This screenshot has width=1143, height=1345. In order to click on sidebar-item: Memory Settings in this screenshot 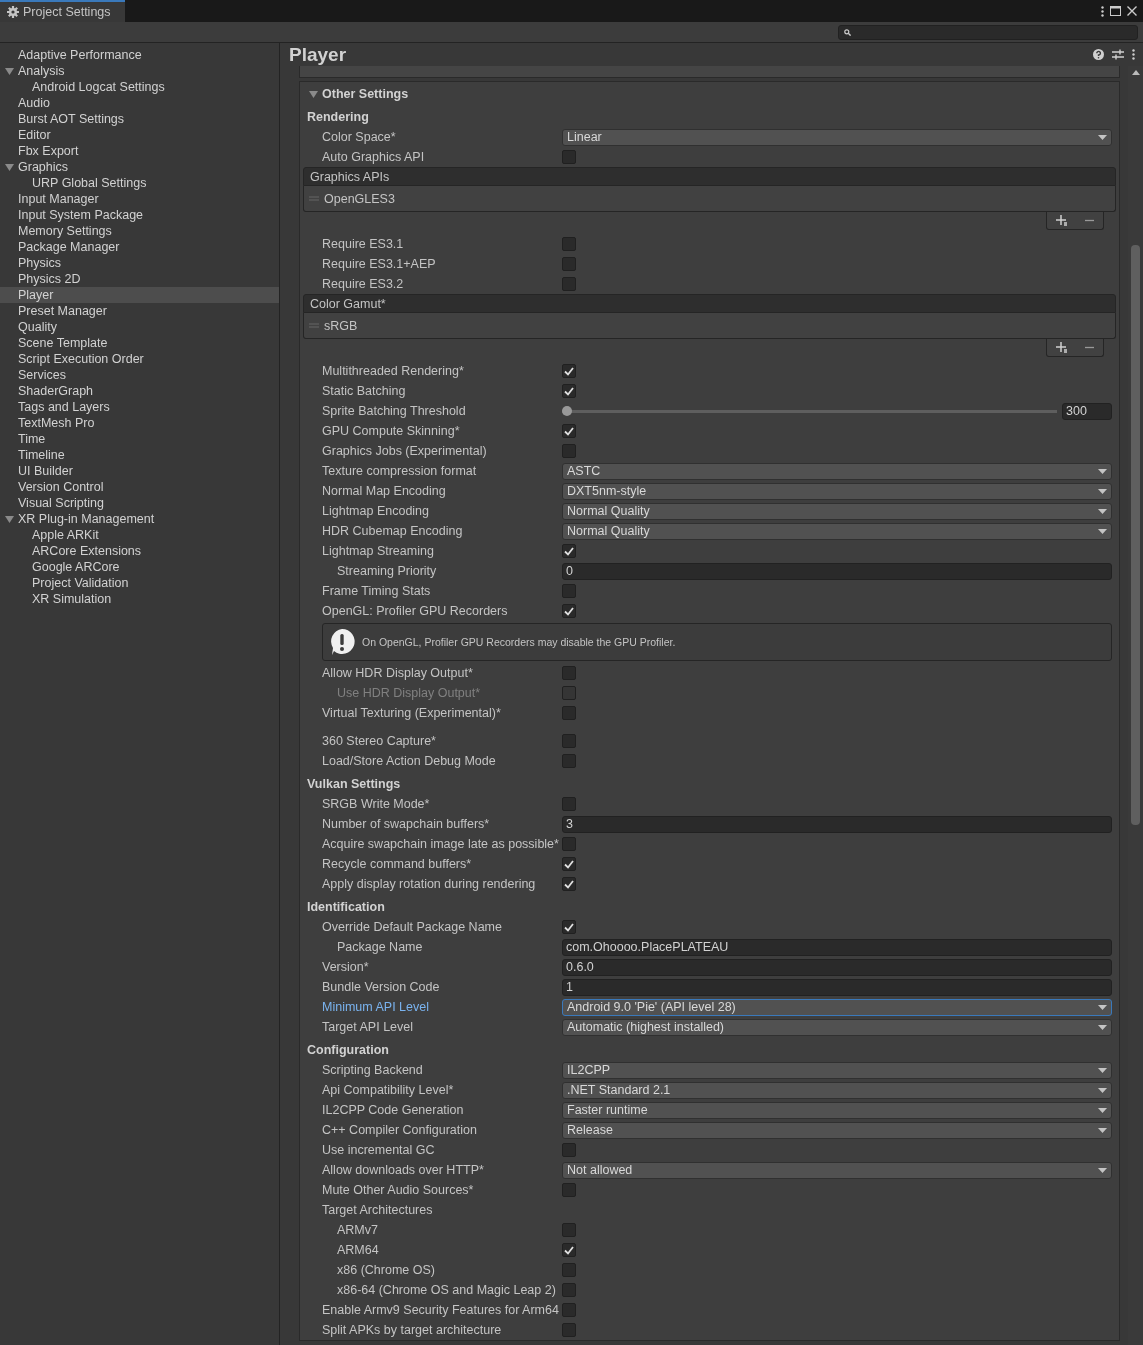, I will do `click(139, 231)`.